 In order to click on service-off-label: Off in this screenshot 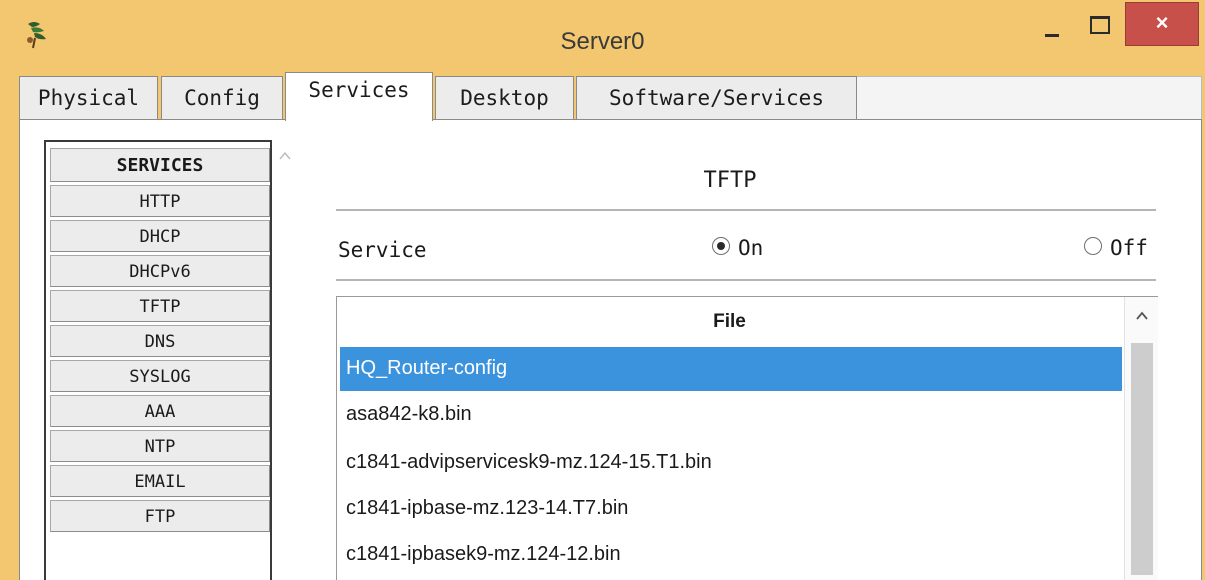, I will do `click(1129, 248)`.